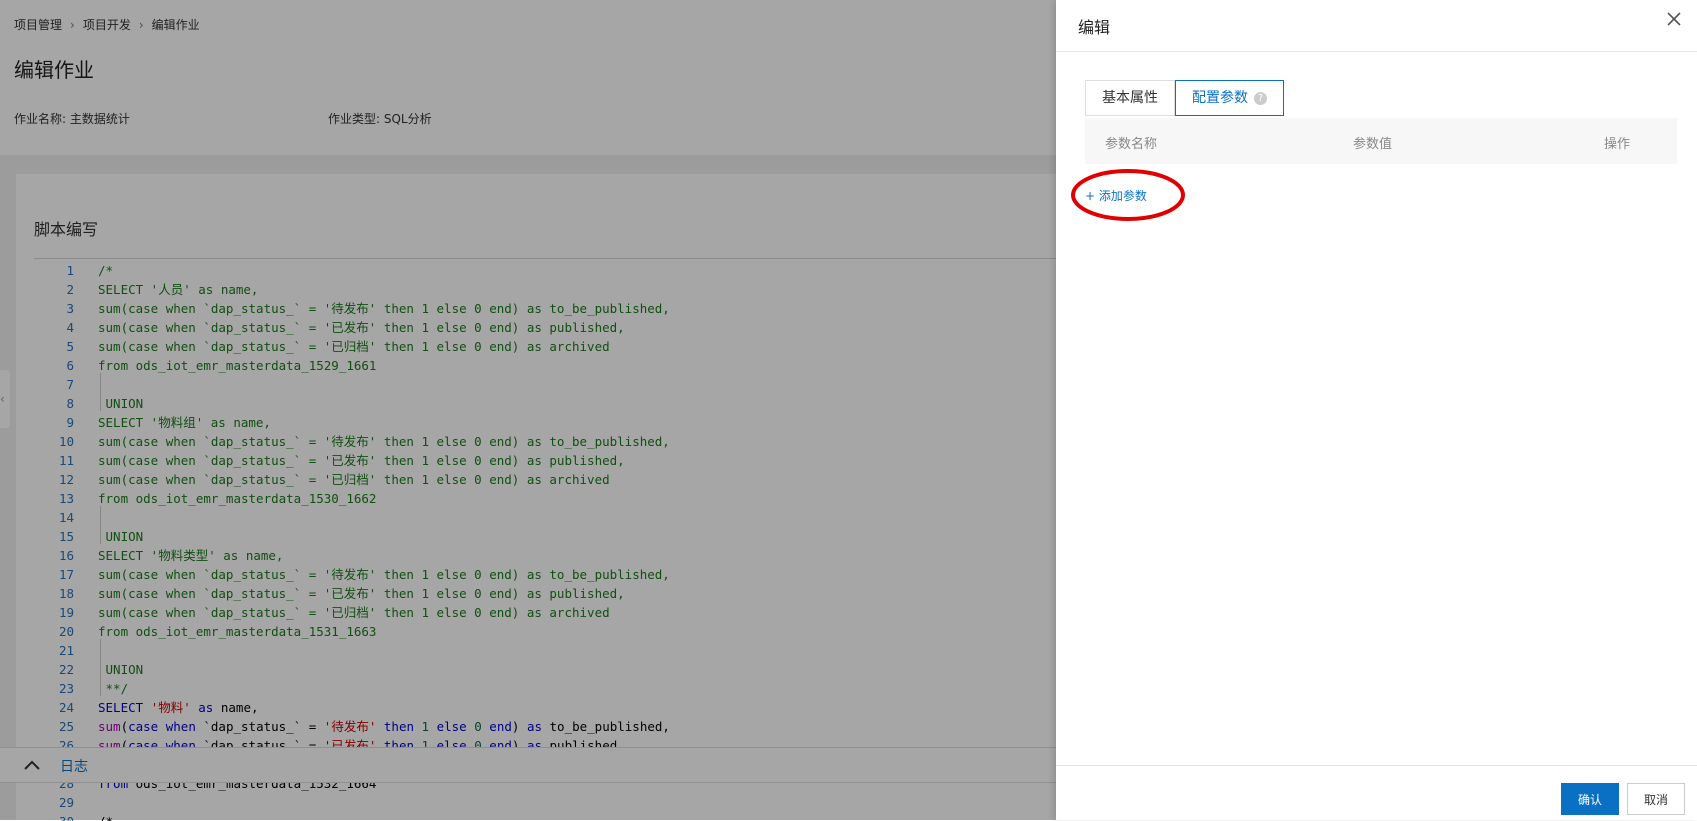 Image resolution: width=1697 pixels, height=821 pixels. I want to click on tab-basic-properties: 基本属性, so click(1130, 98).